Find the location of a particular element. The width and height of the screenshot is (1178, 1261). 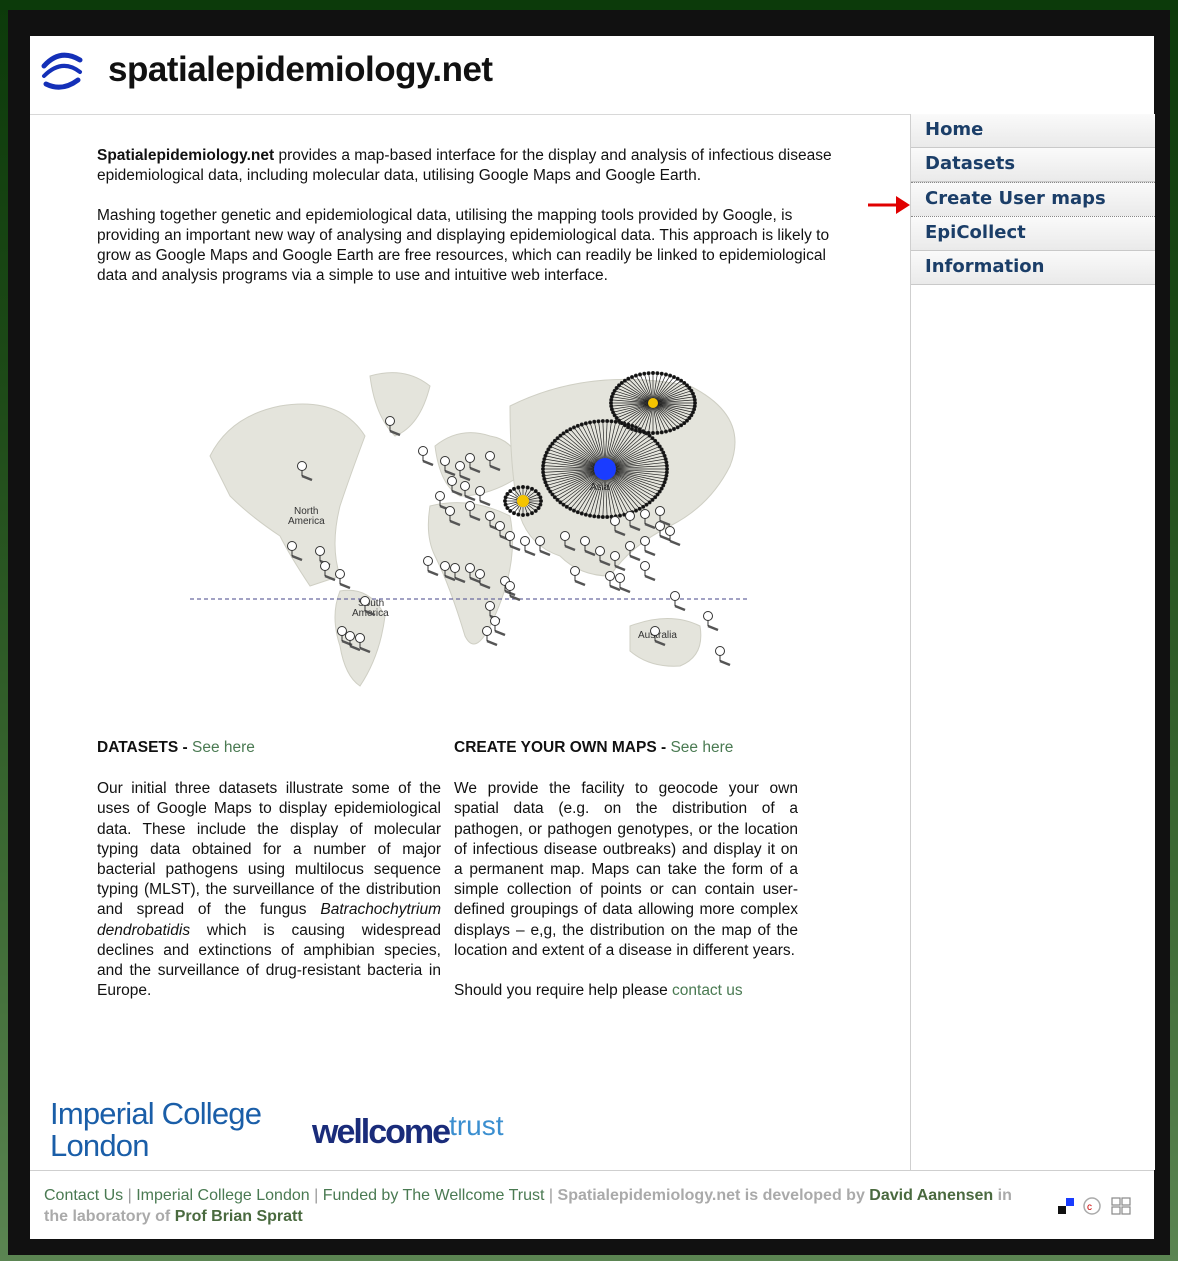

site-title: spatialepidemiology.net is located at coordinates (300, 70).